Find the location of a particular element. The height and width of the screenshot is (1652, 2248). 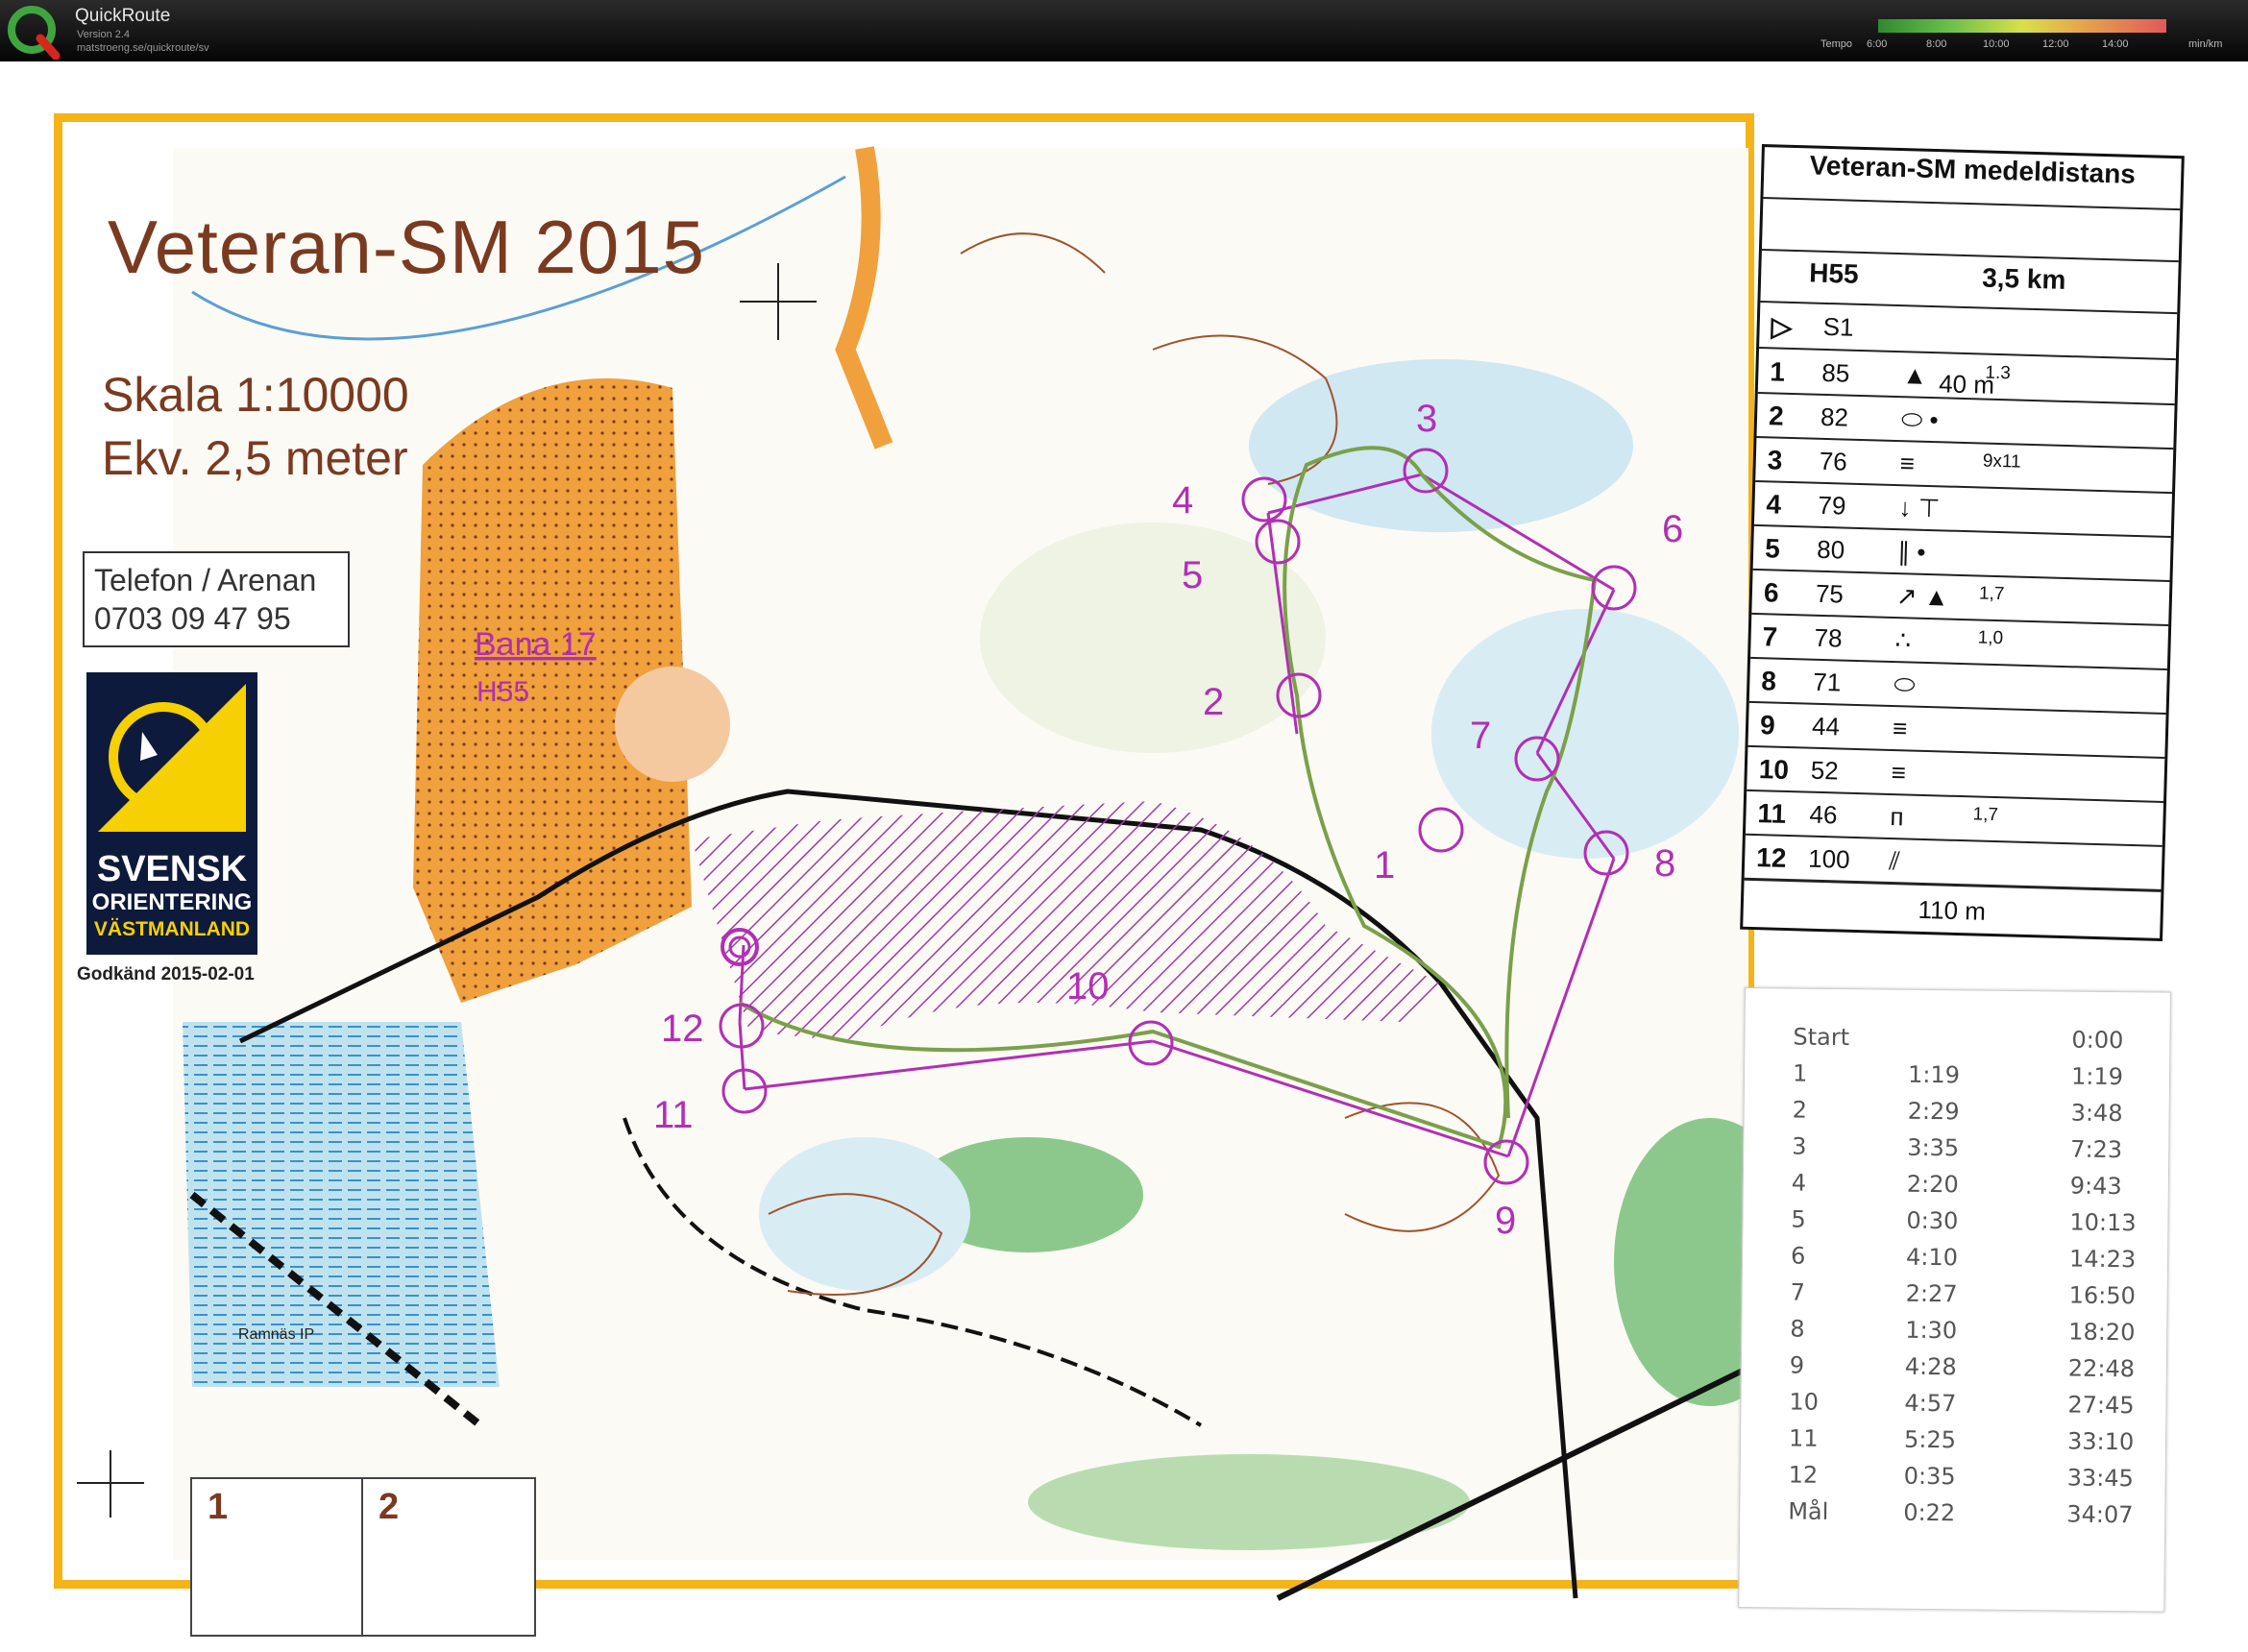

start-triangle-icon: ▷ is located at coordinates (1782, 326).